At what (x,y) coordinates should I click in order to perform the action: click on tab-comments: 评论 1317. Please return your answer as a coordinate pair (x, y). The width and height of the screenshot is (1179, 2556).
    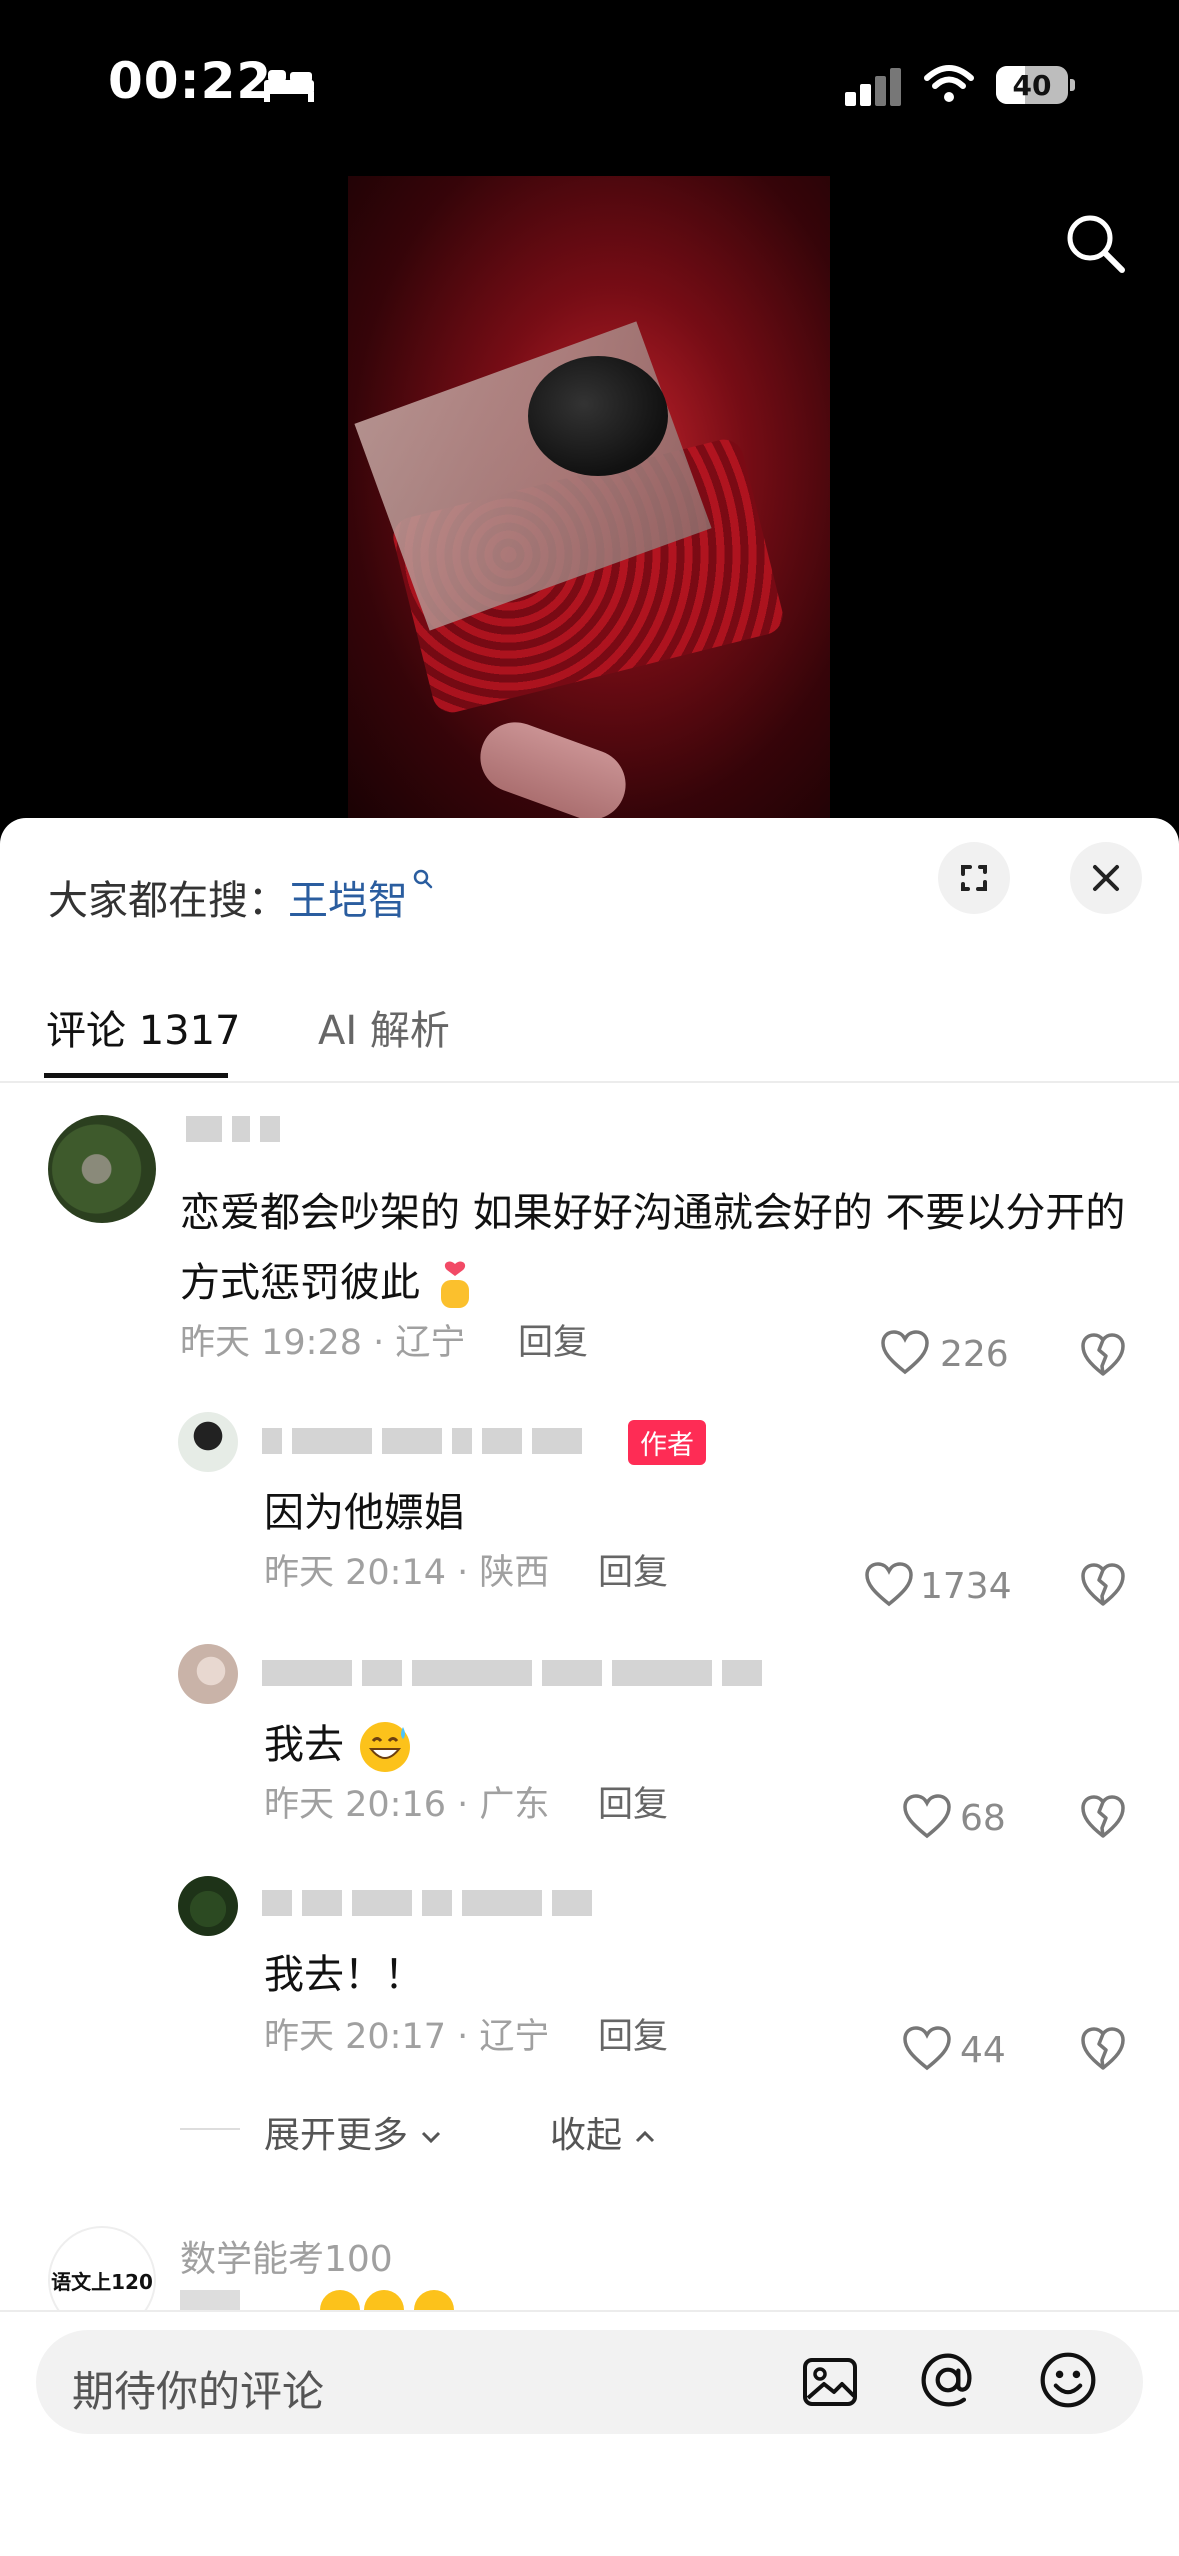
    Looking at the image, I should click on (143, 1027).